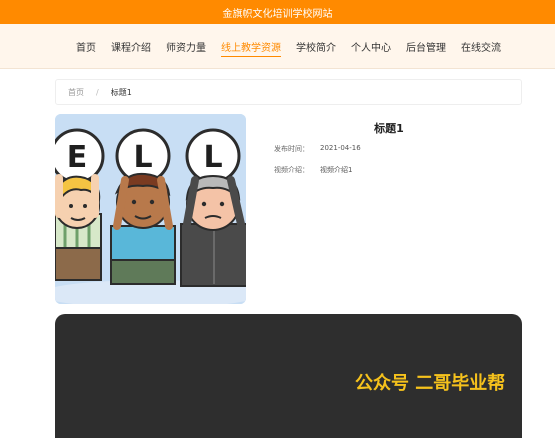 This screenshot has width=555, height=438. What do you see at coordinates (340, 148) in the screenshot?
I see `publish-time-value: 2021-04-16` at bounding box center [340, 148].